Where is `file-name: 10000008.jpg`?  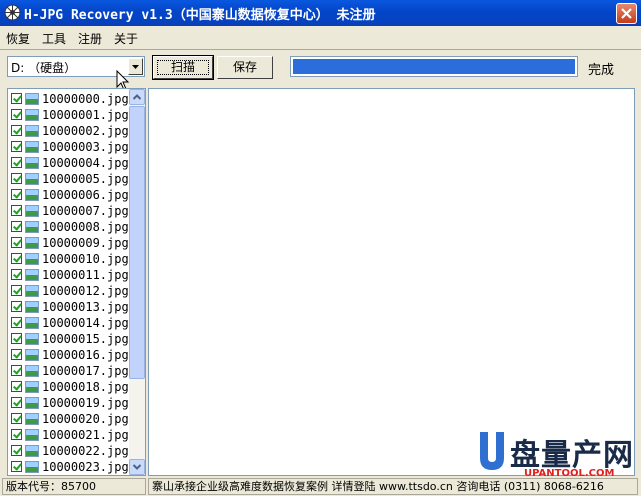 file-name: 10000008.jpg is located at coordinates (85, 227).